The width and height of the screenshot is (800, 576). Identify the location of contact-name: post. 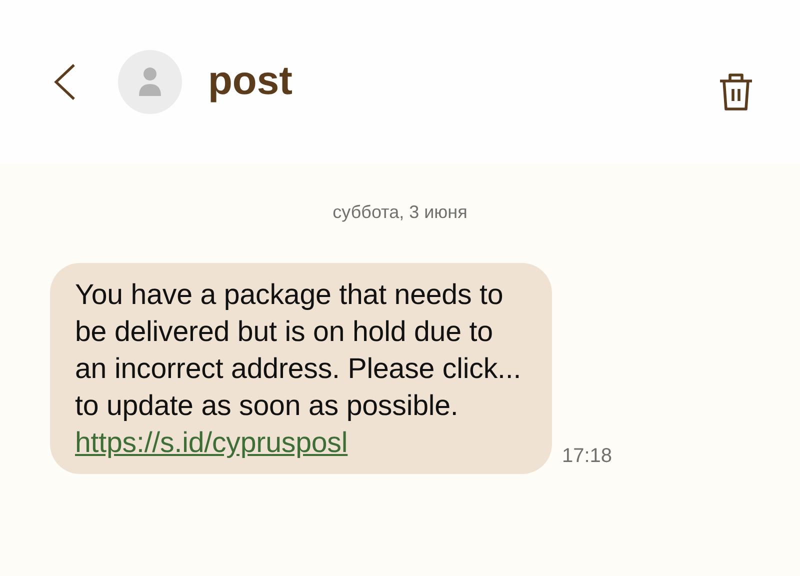
(251, 81).